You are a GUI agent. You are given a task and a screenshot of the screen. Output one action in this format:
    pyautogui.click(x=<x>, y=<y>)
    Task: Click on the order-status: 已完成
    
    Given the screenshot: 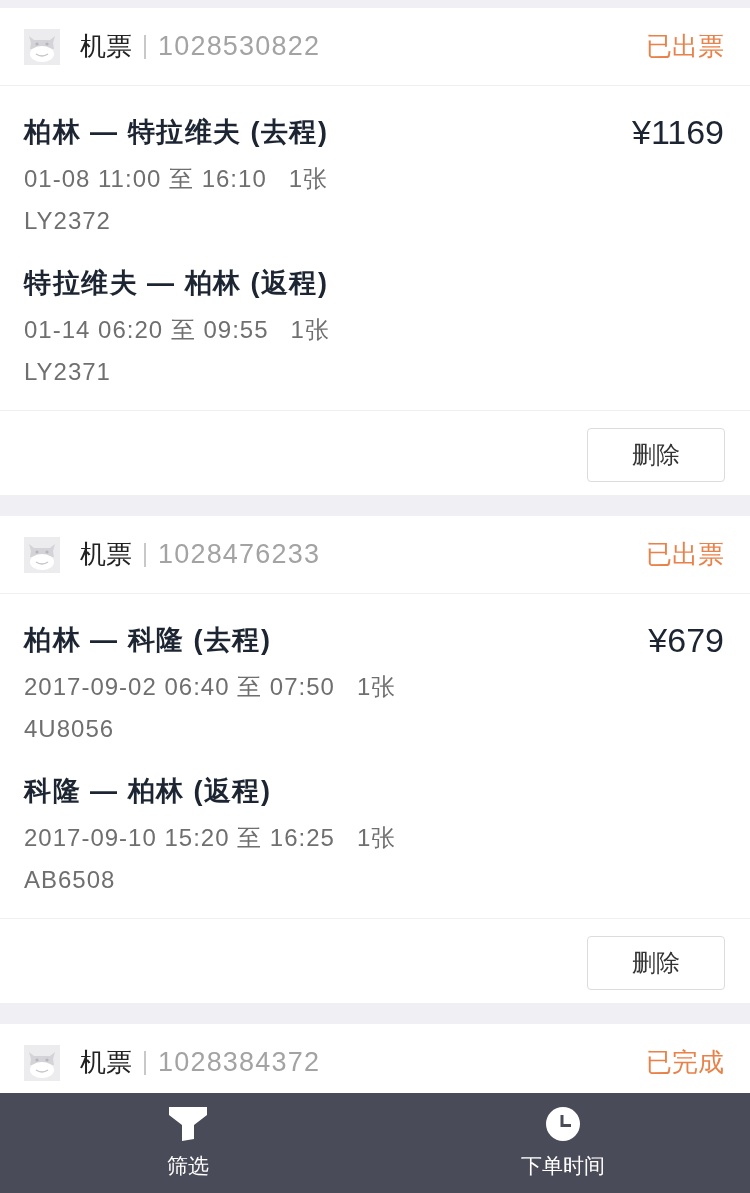 What is the action you would take?
    pyautogui.click(x=685, y=1062)
    